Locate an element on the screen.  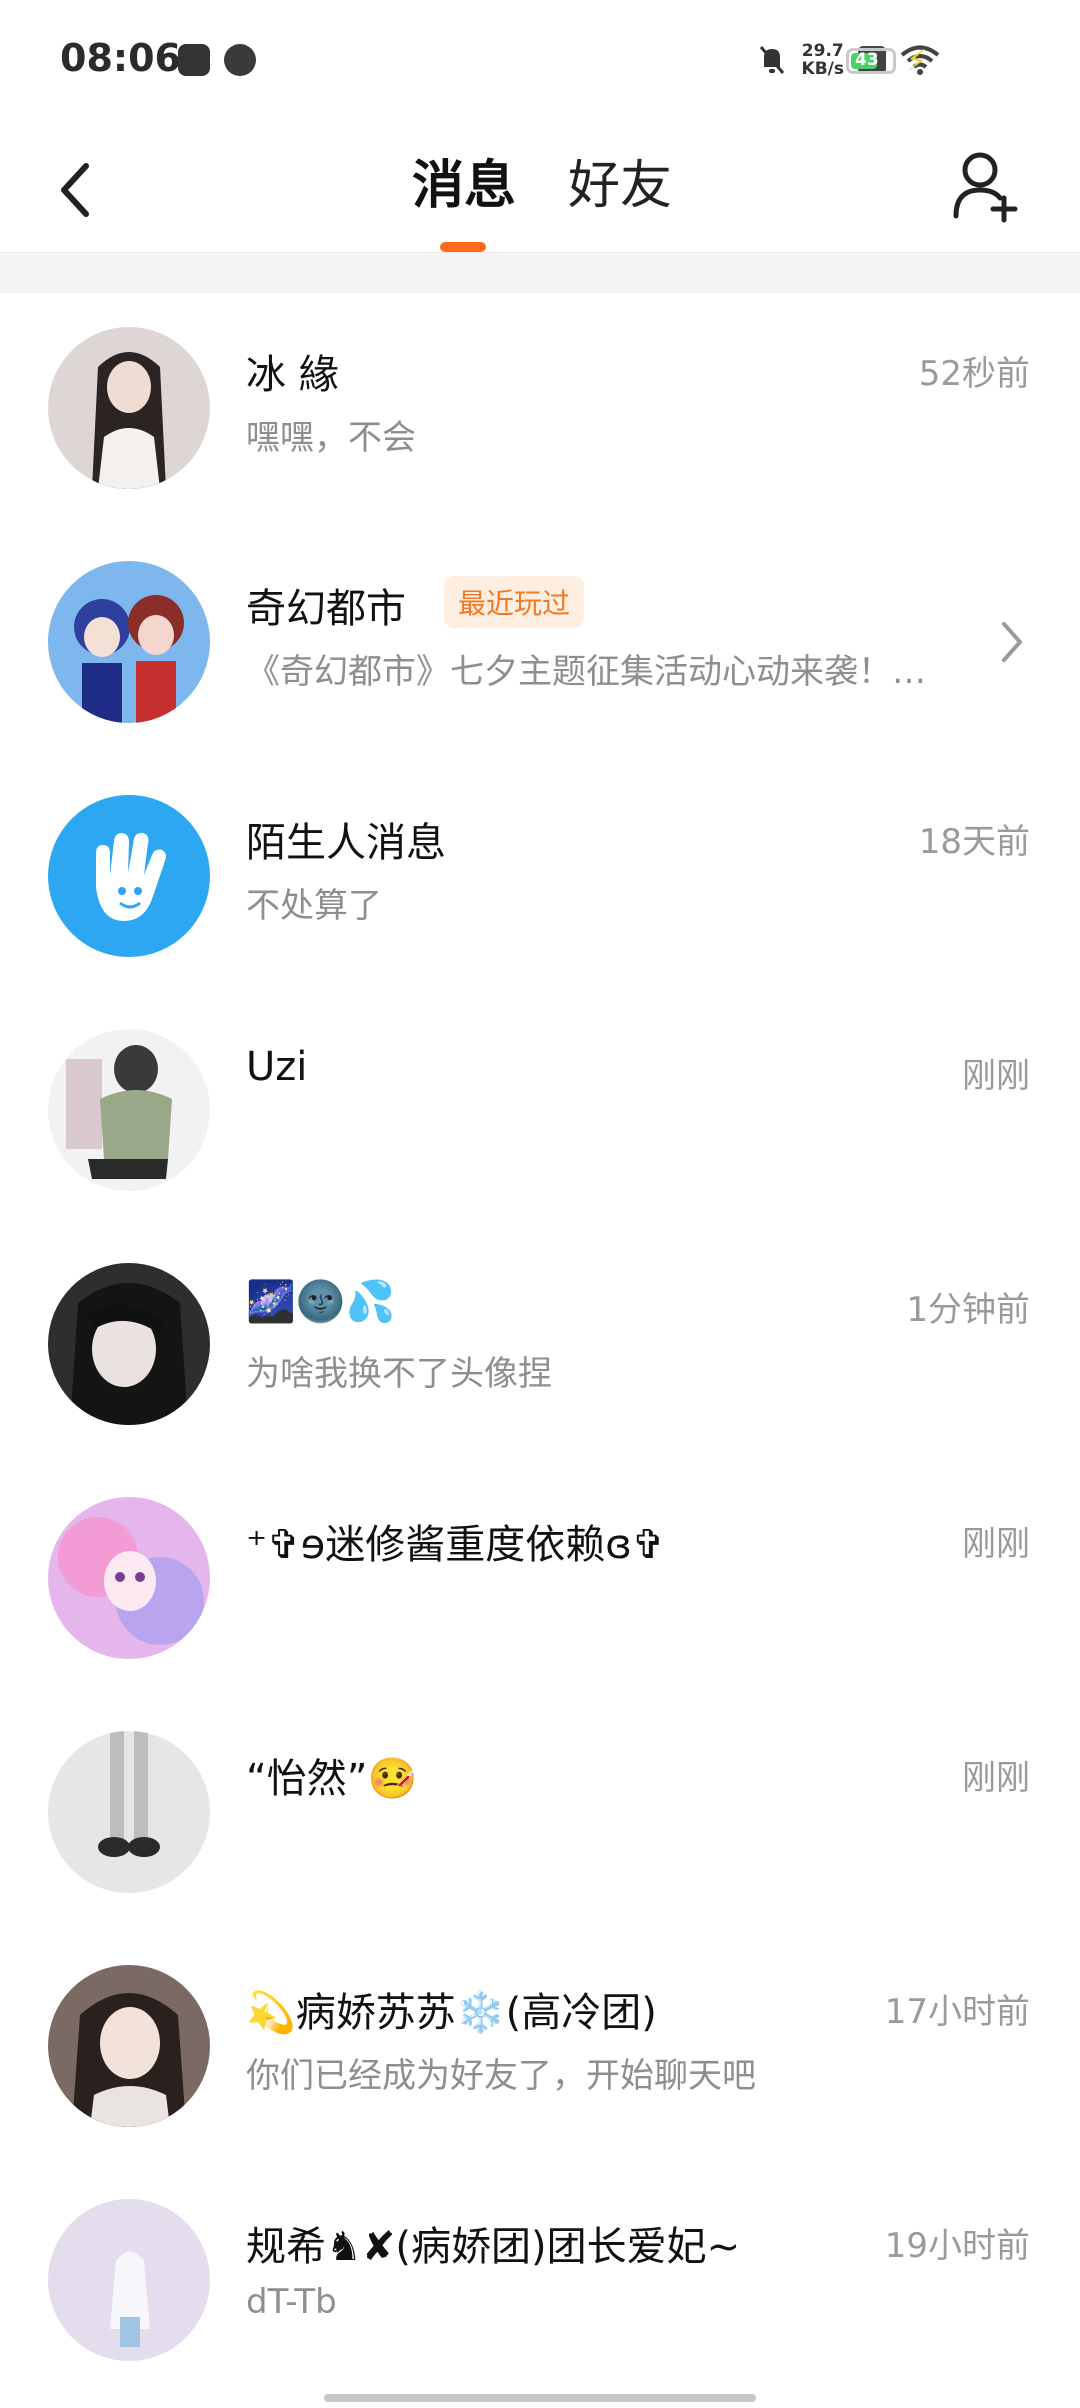
message-preview: 你们已经成为好友了，开始聊天吧 is located at coordinates (501, 2076).